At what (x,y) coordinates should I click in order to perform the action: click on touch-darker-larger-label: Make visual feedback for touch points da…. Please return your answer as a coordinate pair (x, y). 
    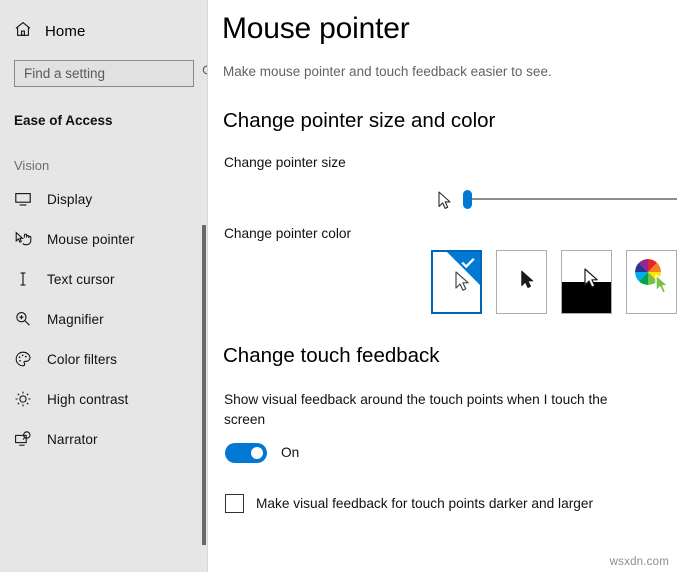
    Looking at the image, I should click on (425, 503).